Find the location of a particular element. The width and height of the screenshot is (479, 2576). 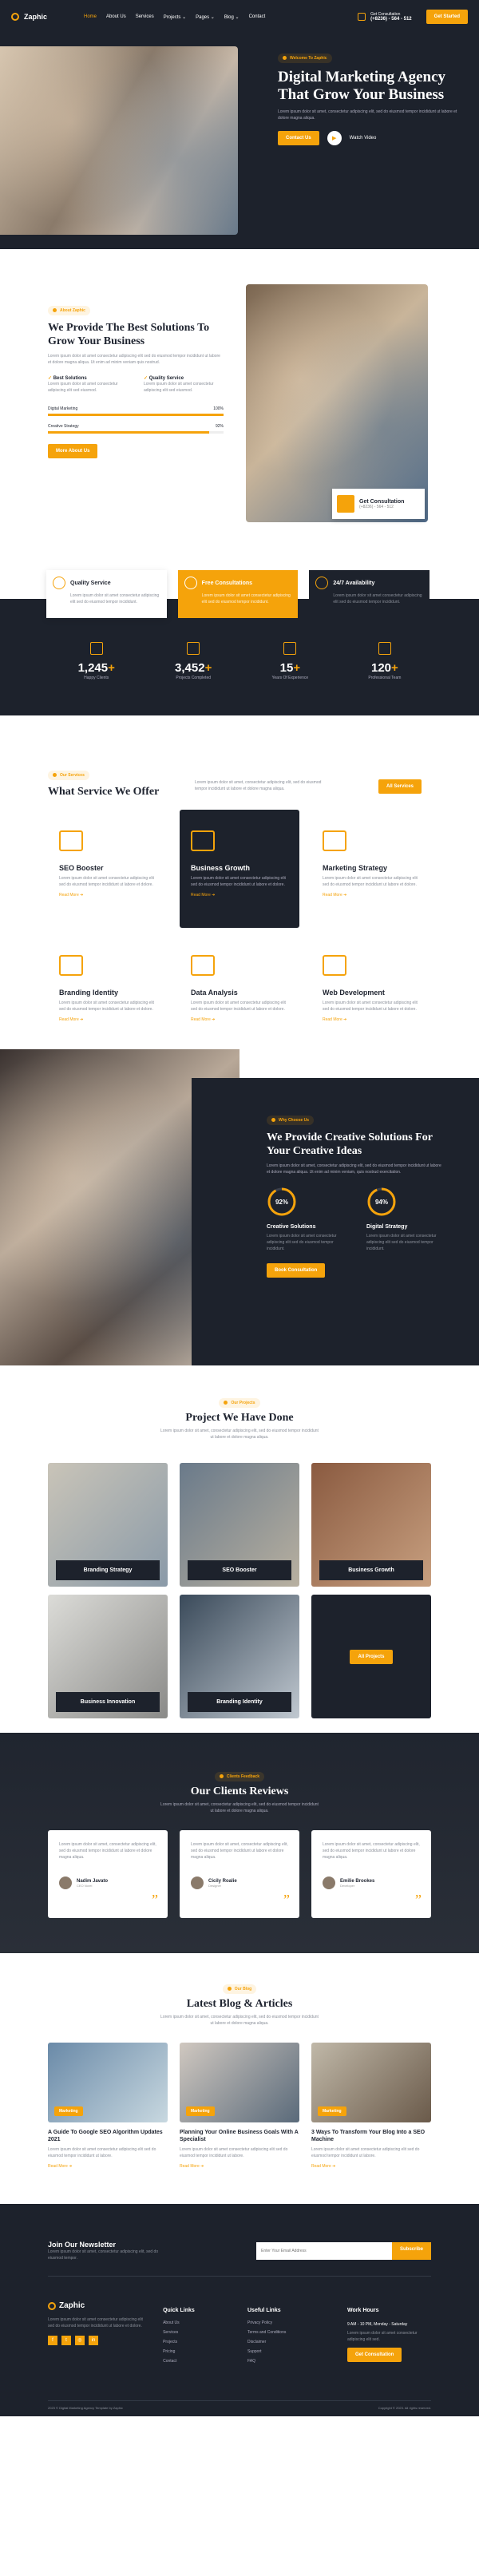

consult-title: Get Consultation is located at coordinates (382, 501).